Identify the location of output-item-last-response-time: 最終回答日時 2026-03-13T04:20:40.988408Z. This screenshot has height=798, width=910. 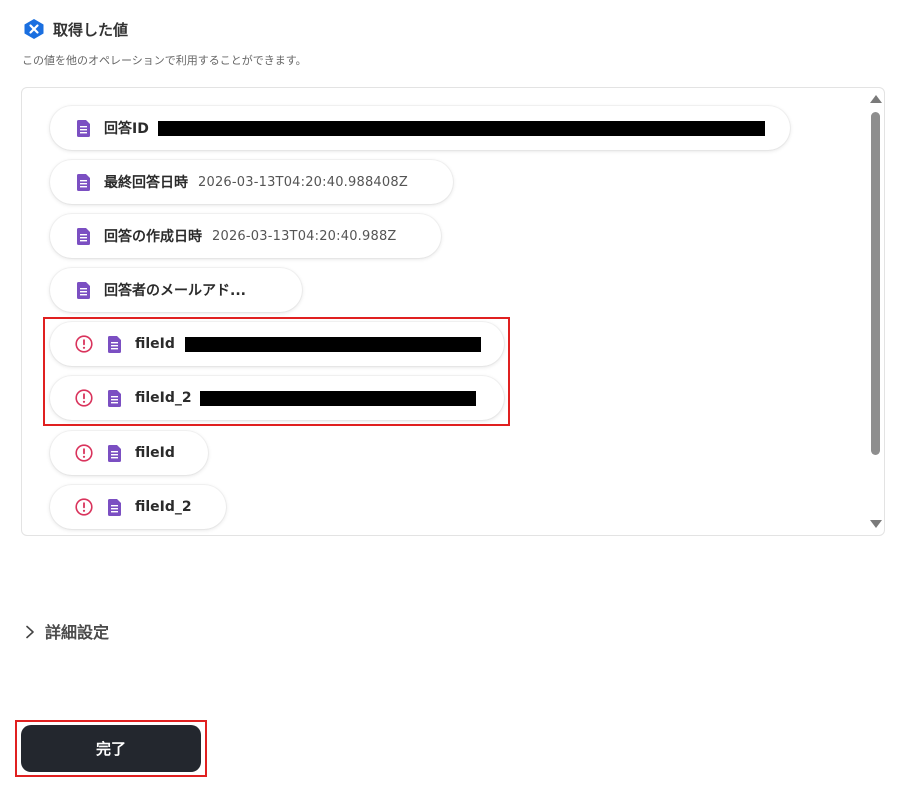
(251, 182).